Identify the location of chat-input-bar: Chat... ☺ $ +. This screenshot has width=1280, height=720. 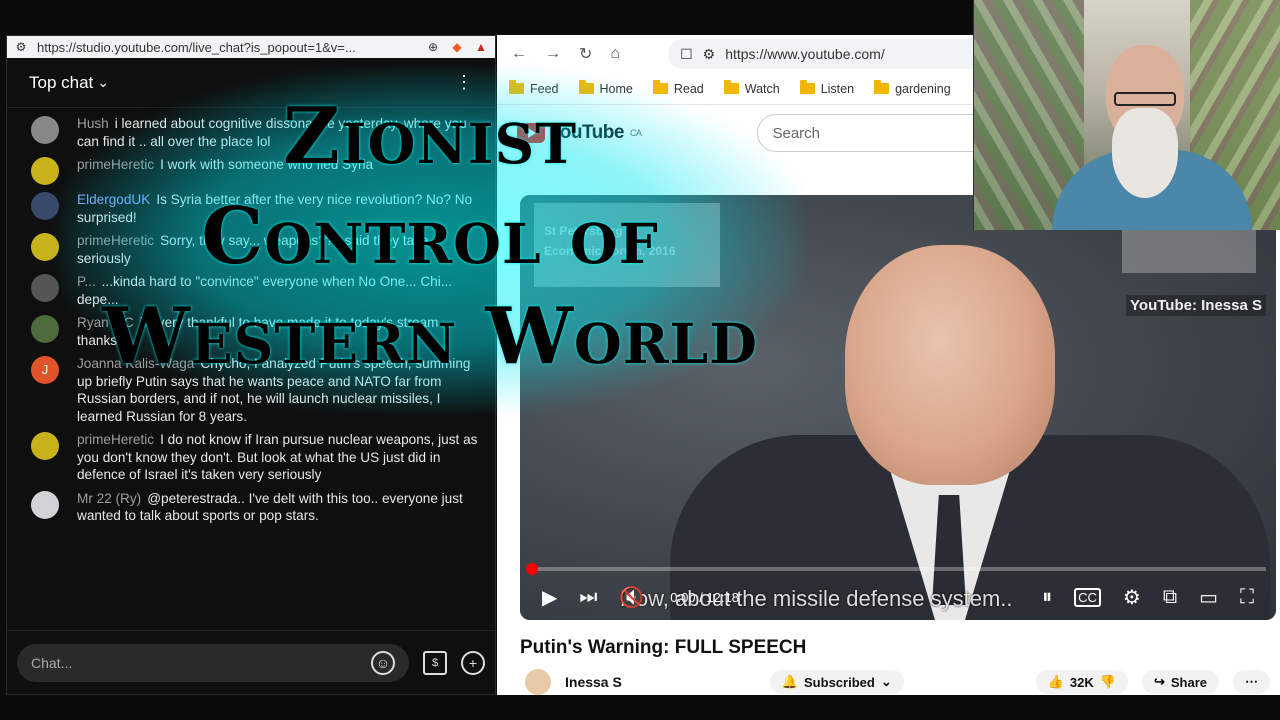
(251, 662).